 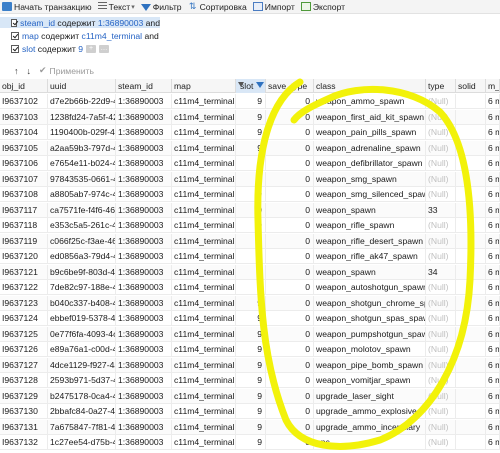 What do you see at coordinates (82, 271) in the screenshot?
I see `cell-uuid: b9c6be9f-803d-43` at bounding box center [82, 271].